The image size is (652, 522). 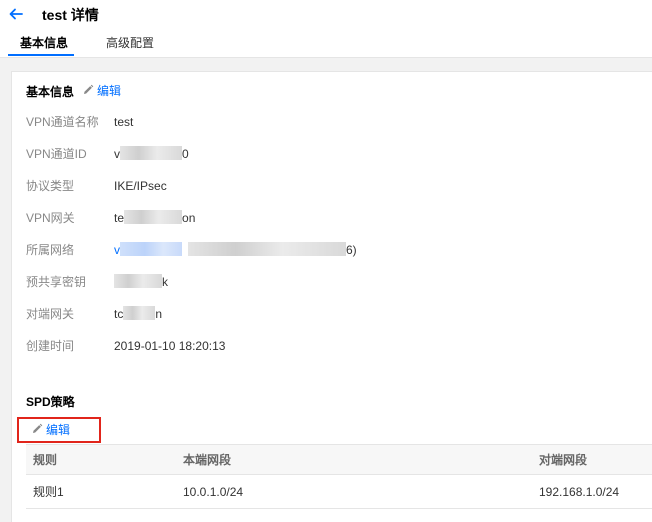 What do you see at coordinates (189, 218) in the screenshot?
I see `vpn-gateway-suffix: on` at bounding box center [189, 218].